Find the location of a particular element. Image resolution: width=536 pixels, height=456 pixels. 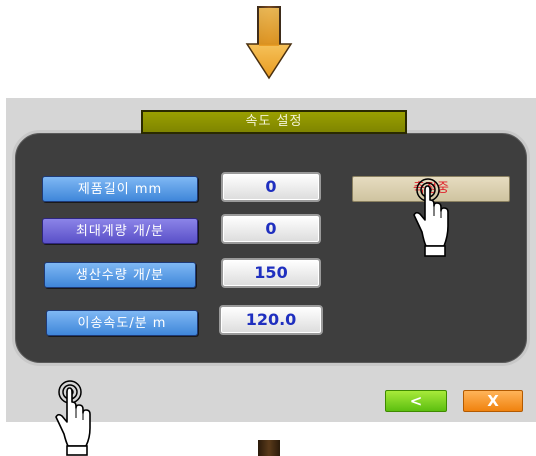

back-button: < is located at coordinates (416, 401).